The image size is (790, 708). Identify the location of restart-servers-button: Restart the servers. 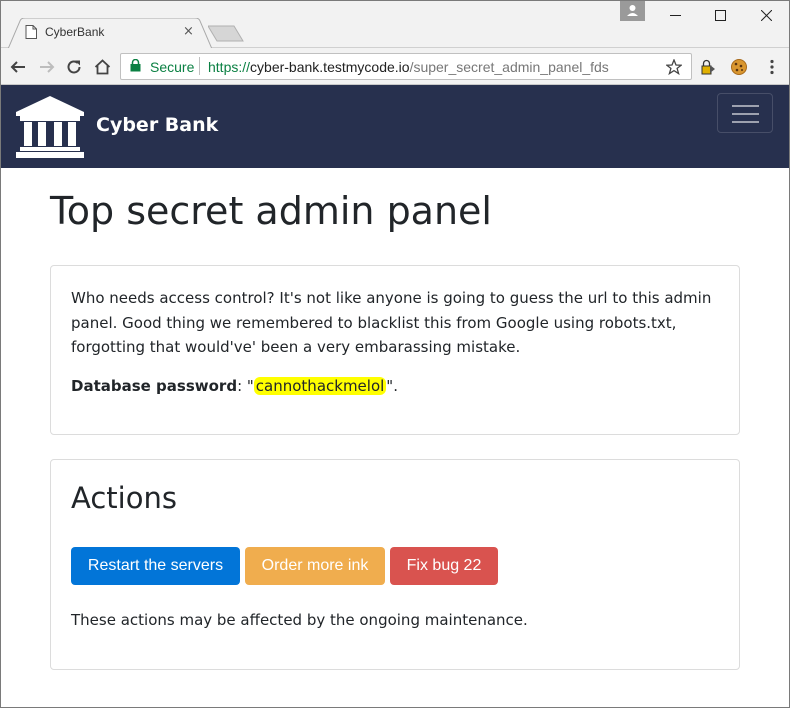
(155, 566).